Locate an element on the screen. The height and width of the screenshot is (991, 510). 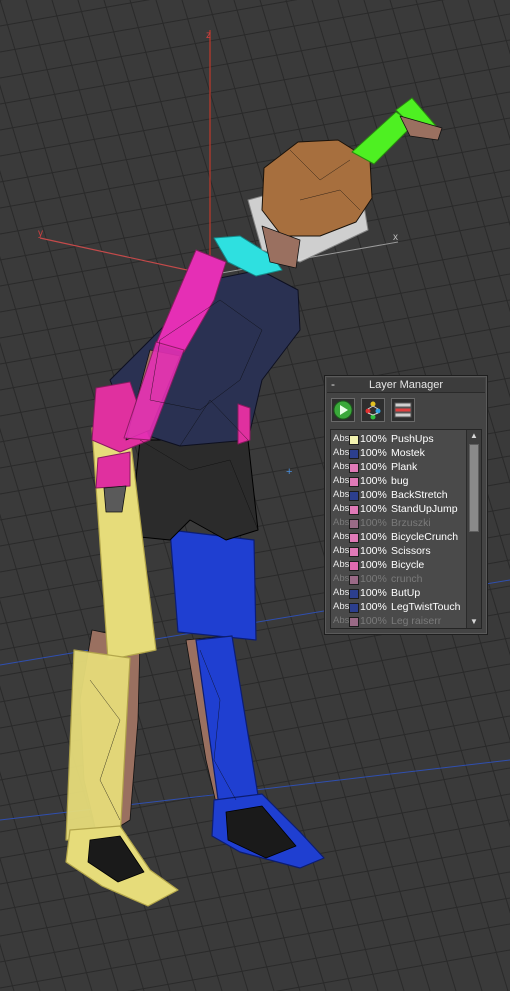
layer-row: Abs 100% crunch is located at coordinates (398, 579).